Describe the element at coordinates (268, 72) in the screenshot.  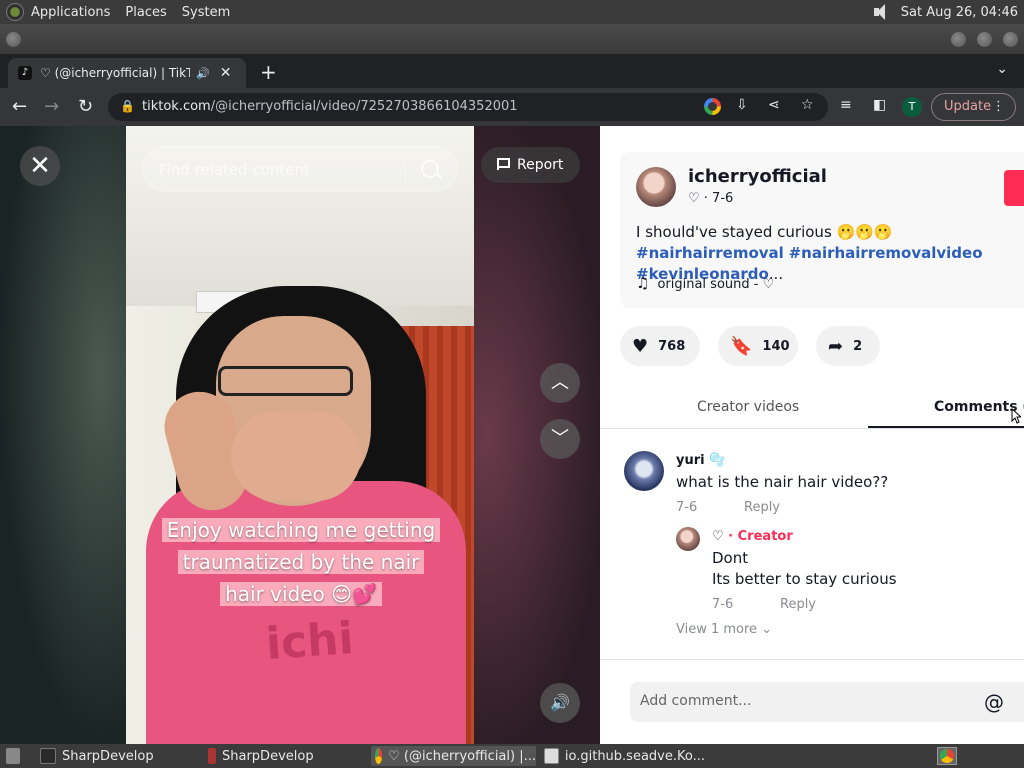
I see `new-tab-button: +` at that location.